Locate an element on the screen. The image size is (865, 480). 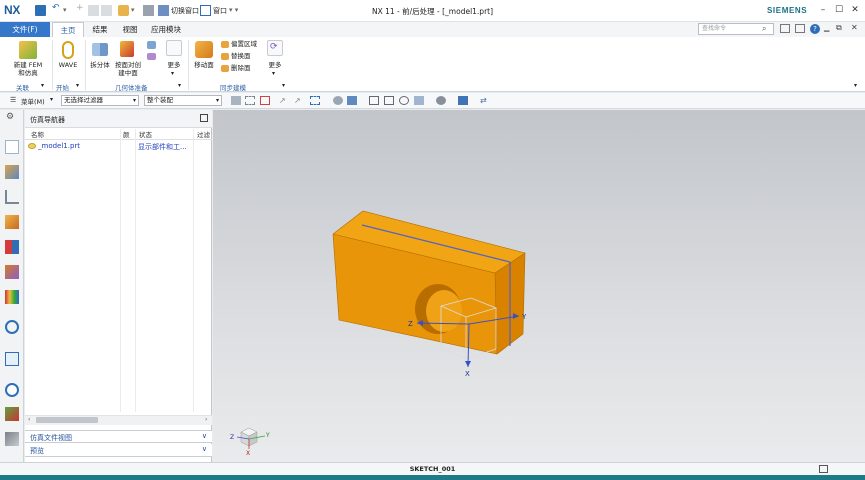
ribbon-close-button: ✕ is located at coordinates (854, 27).